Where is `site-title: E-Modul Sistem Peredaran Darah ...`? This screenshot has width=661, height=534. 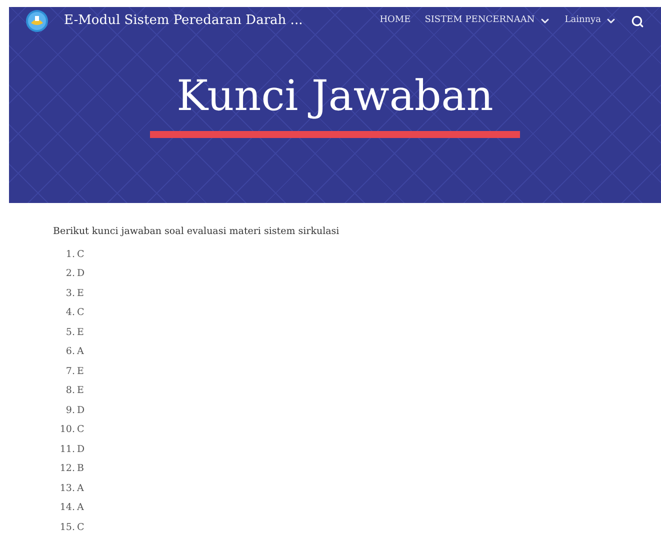 site-title: E-Modul Sistem Peredaran Darah ... is located at coordinates (183, 21).